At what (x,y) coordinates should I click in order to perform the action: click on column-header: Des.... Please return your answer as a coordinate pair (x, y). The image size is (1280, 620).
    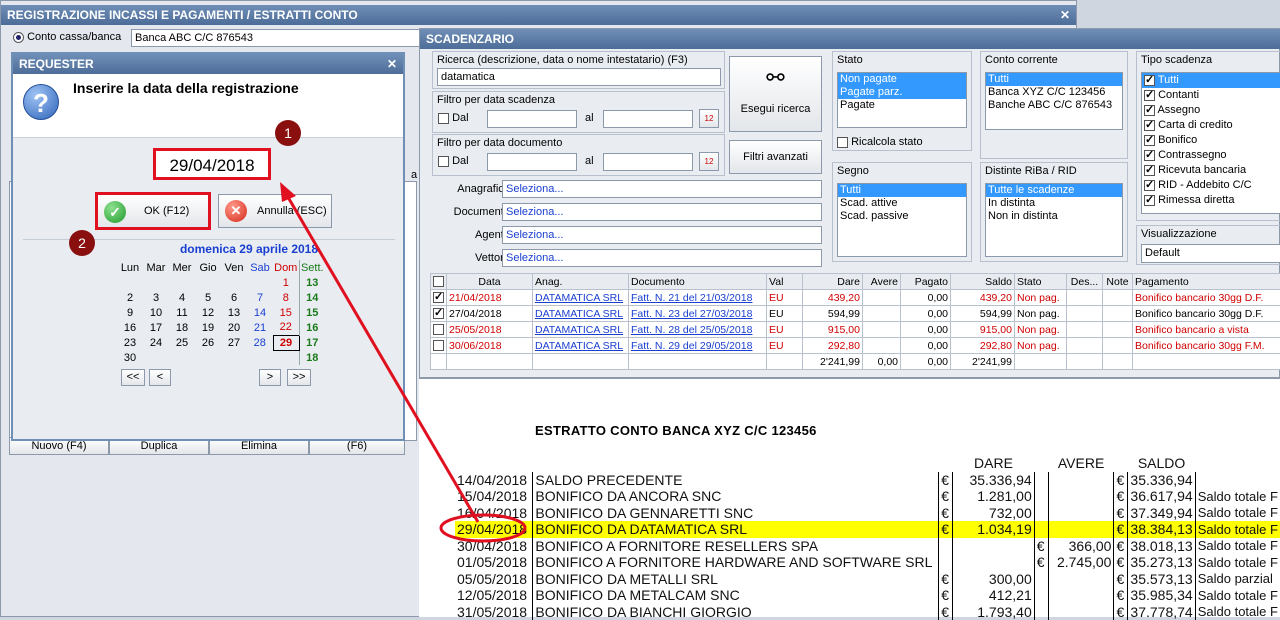
    Looking at the image, I should click on (1085, 282).